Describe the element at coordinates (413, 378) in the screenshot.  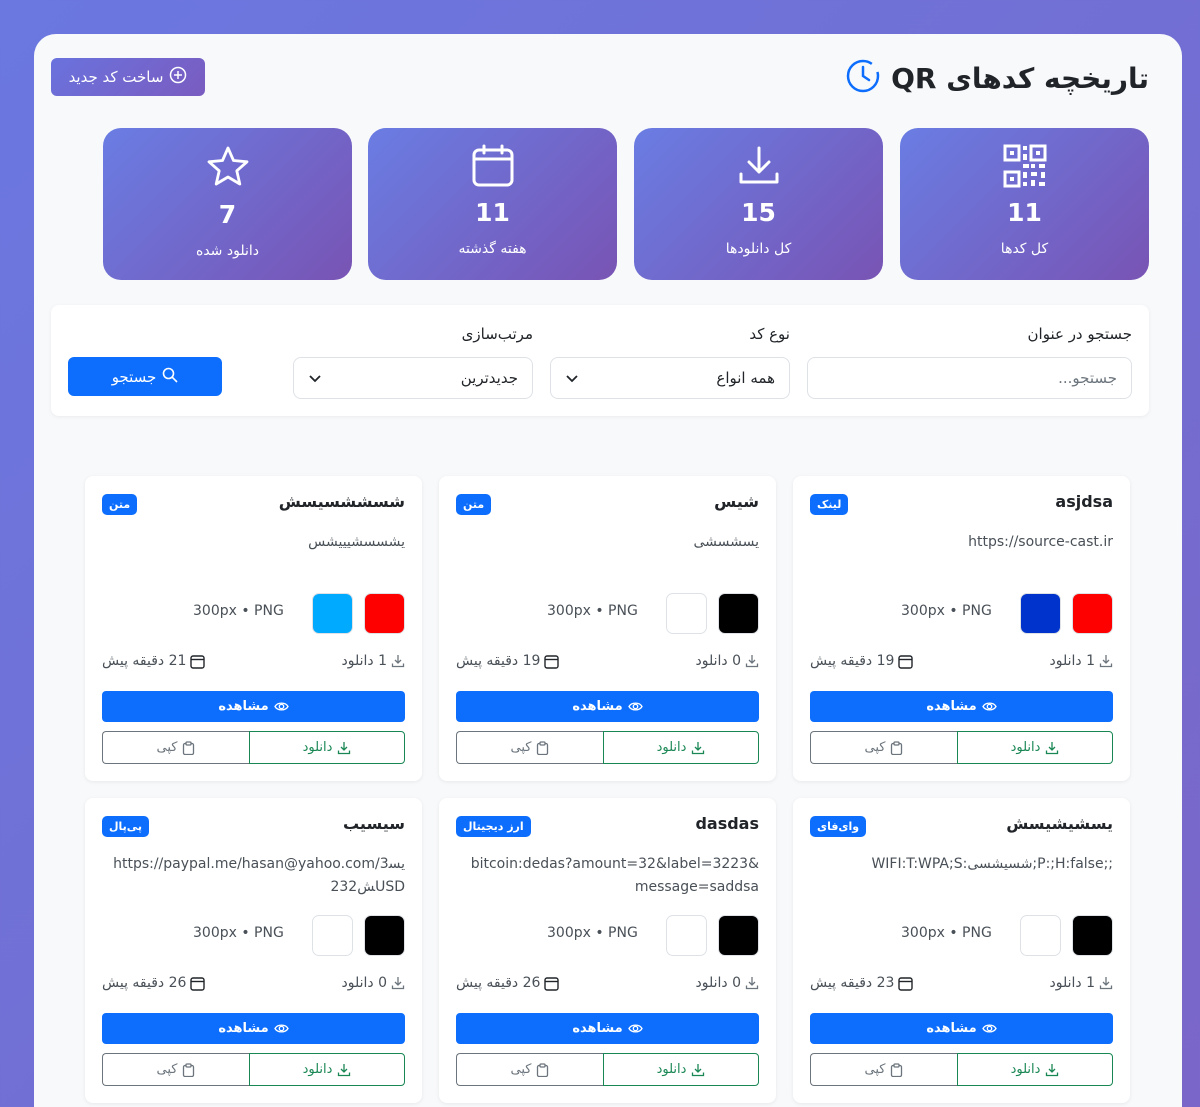
I see `sort-select: جدیدترین` at that location.